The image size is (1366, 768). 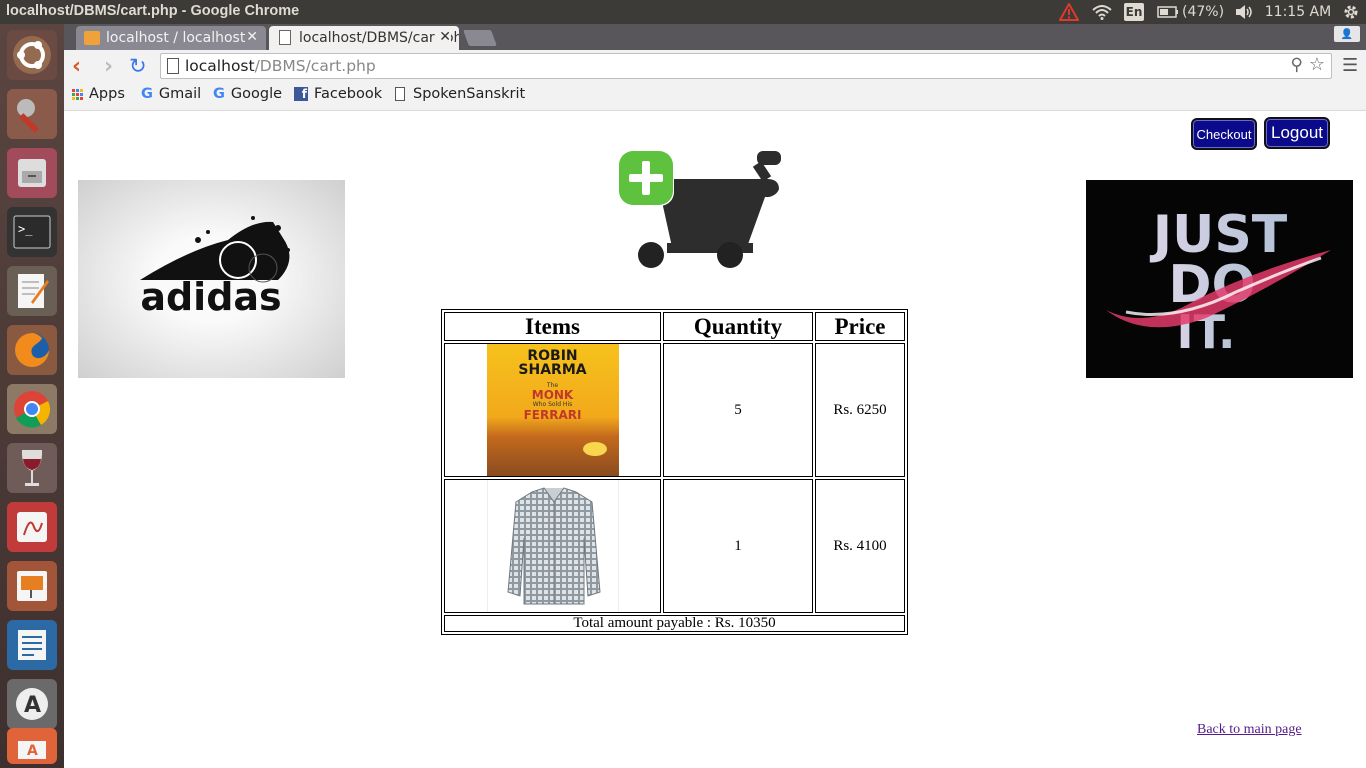 I want to click on total-row: Total amount payable : Rs. 10350, so click(x=674, y=623).